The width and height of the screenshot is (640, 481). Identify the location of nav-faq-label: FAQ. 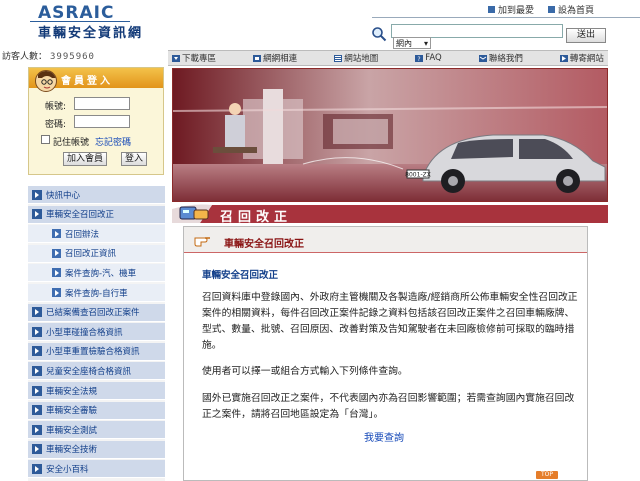
(433, 58).